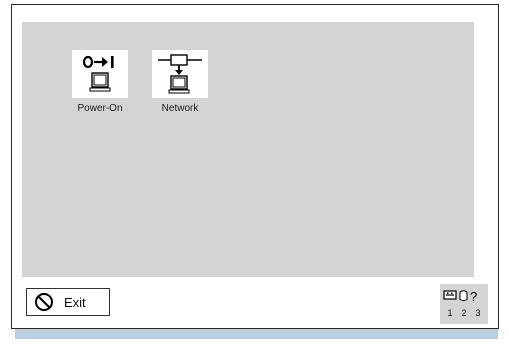  What do you see at coordinates (180, 74) in the screenshot?
I see `network-icon` at bounding box center [180, 74].